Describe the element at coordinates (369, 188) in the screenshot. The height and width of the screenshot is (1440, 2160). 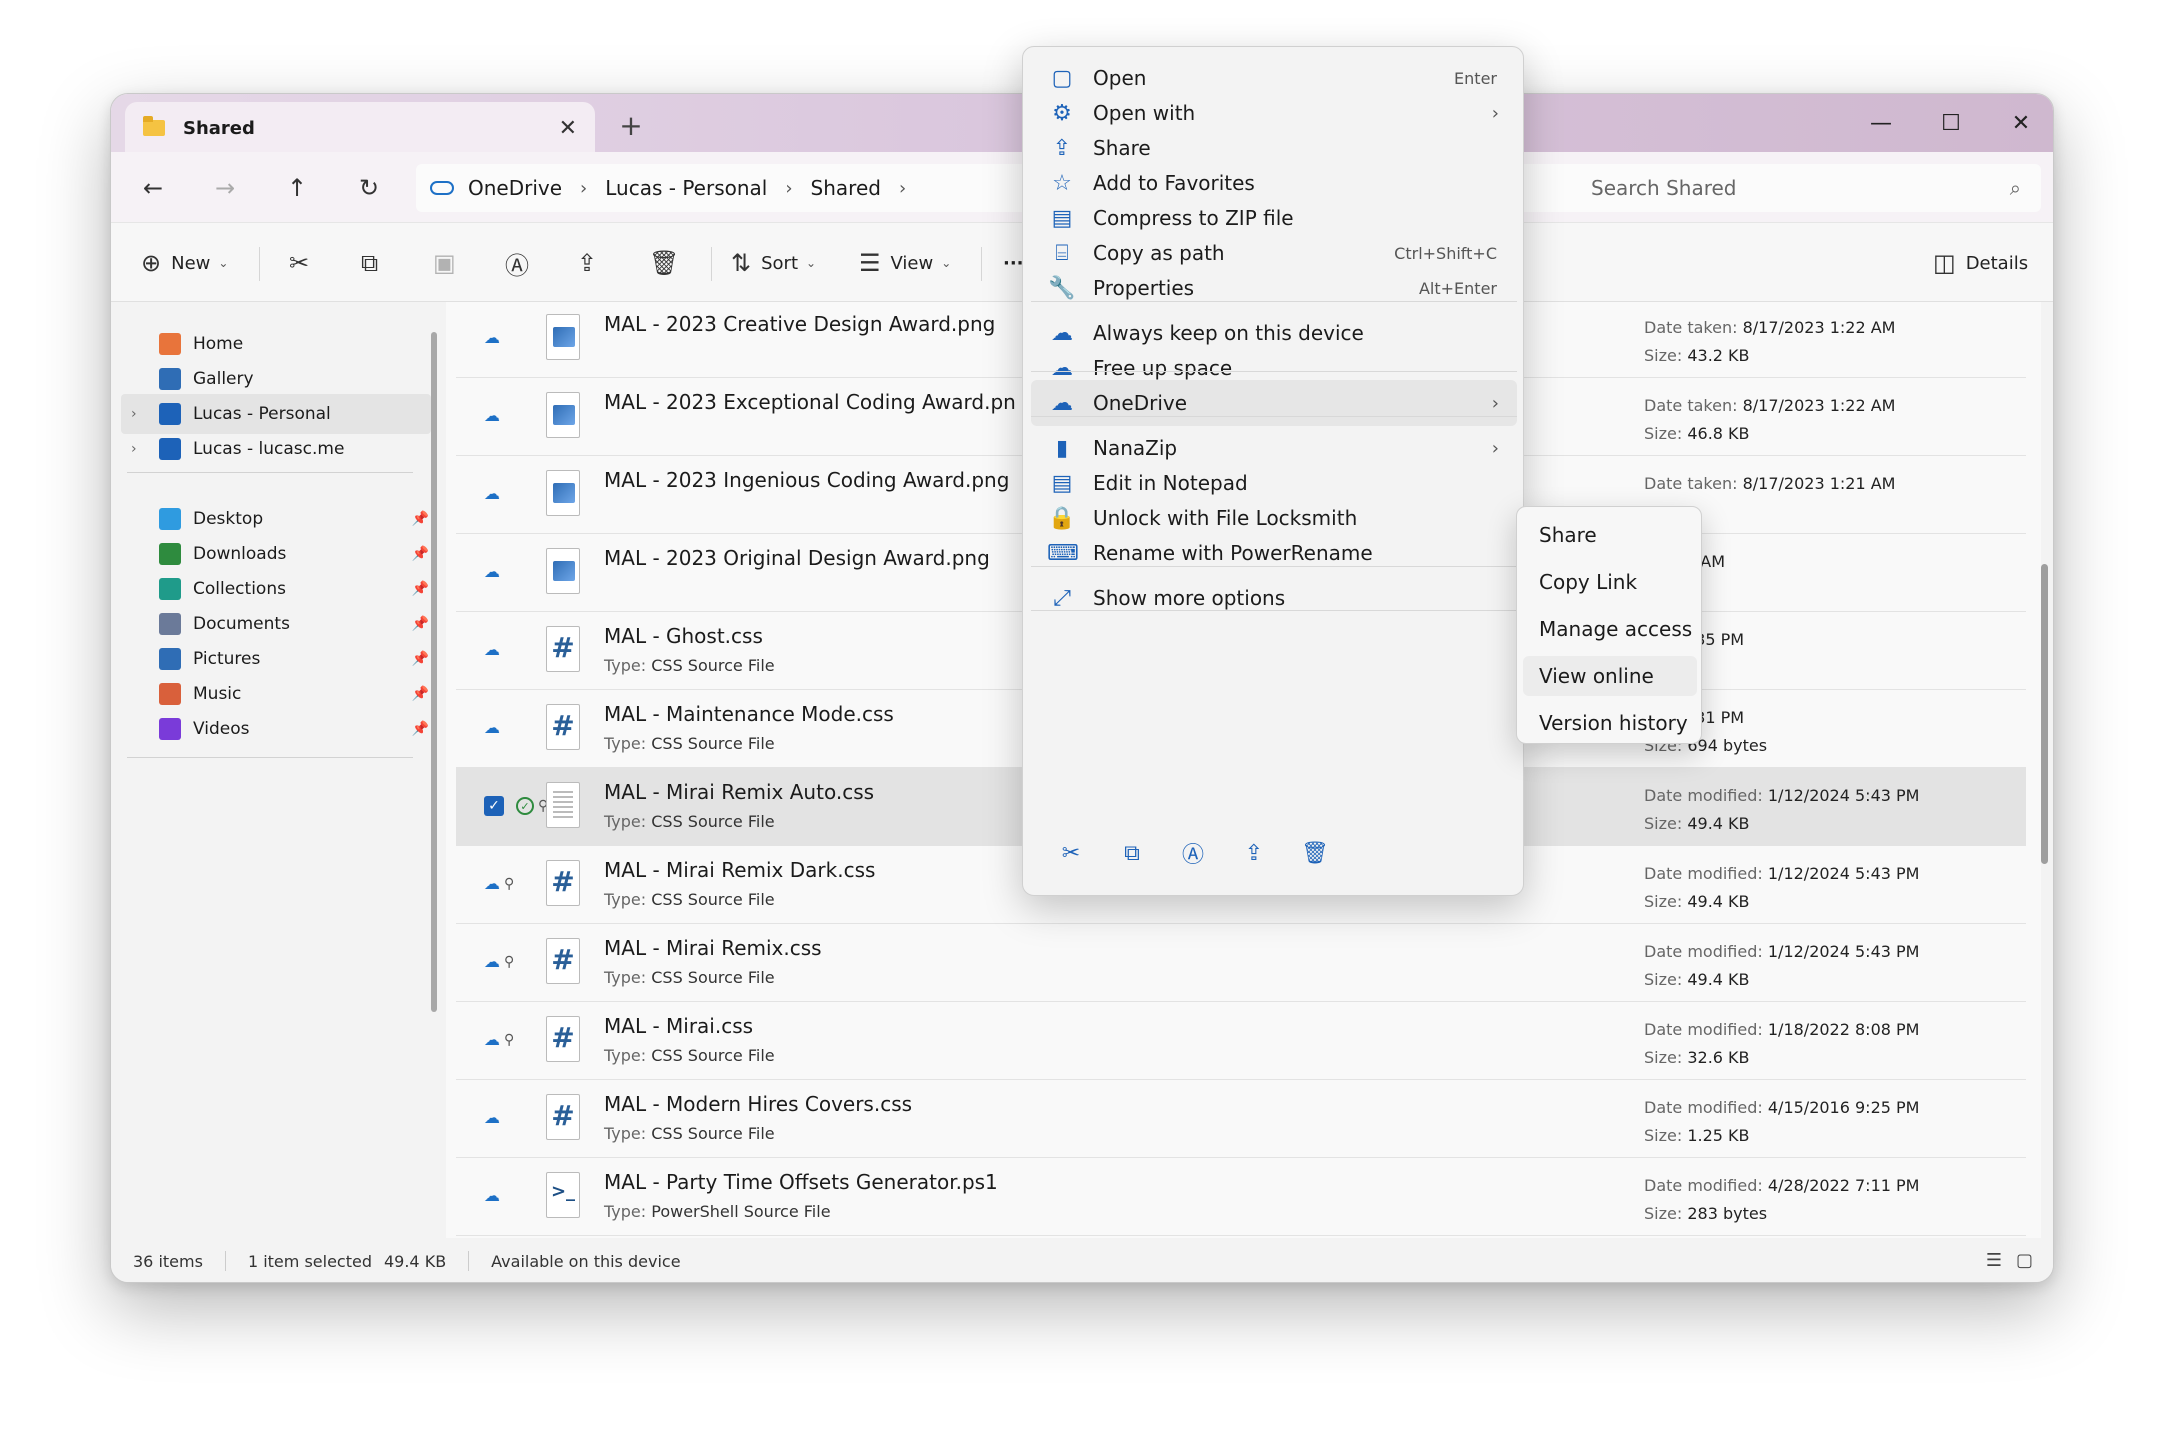
I see `refresh-button: ↻` at that location.